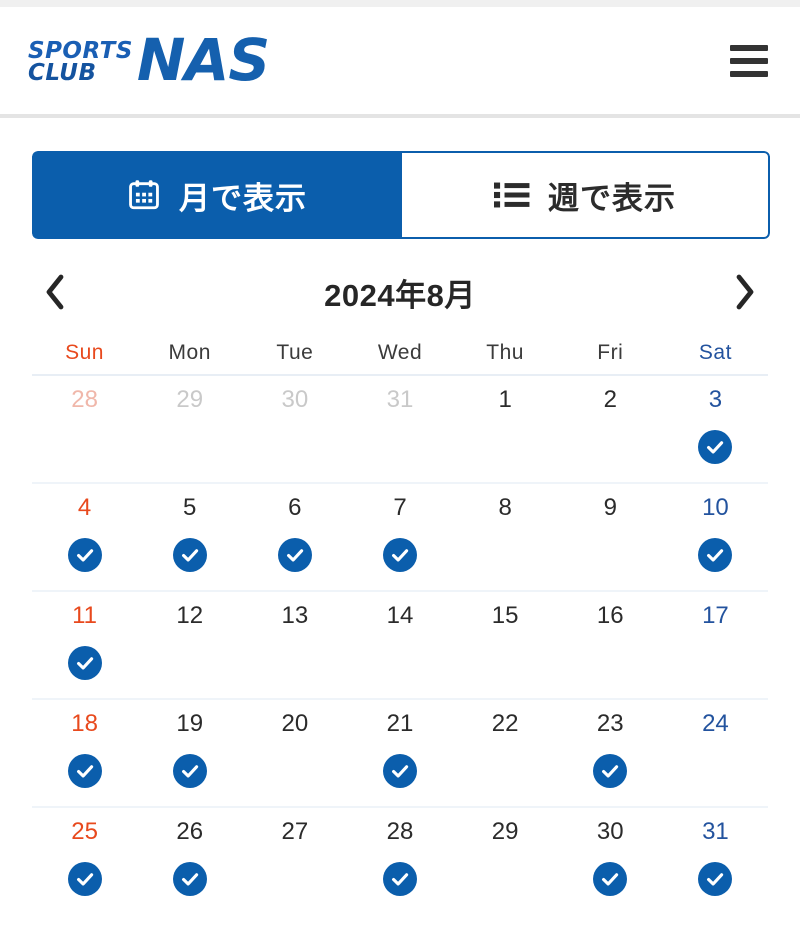 The height and width of the screenshot is (933, 800). I want to click on calendar-week-row: 28 29 30 31 1 2 3, so click(400, 430).